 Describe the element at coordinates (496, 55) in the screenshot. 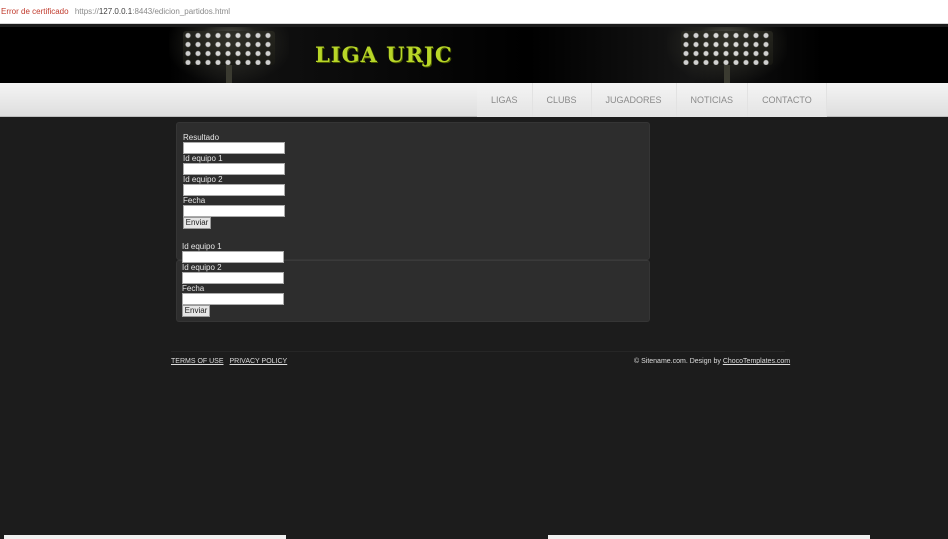

I see `header-banner: LIGA URJC` at that location.